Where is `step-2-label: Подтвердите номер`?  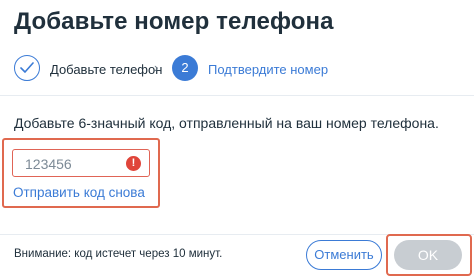
step-2-label: Подтвердите номер is located at coordinates (268, 69).